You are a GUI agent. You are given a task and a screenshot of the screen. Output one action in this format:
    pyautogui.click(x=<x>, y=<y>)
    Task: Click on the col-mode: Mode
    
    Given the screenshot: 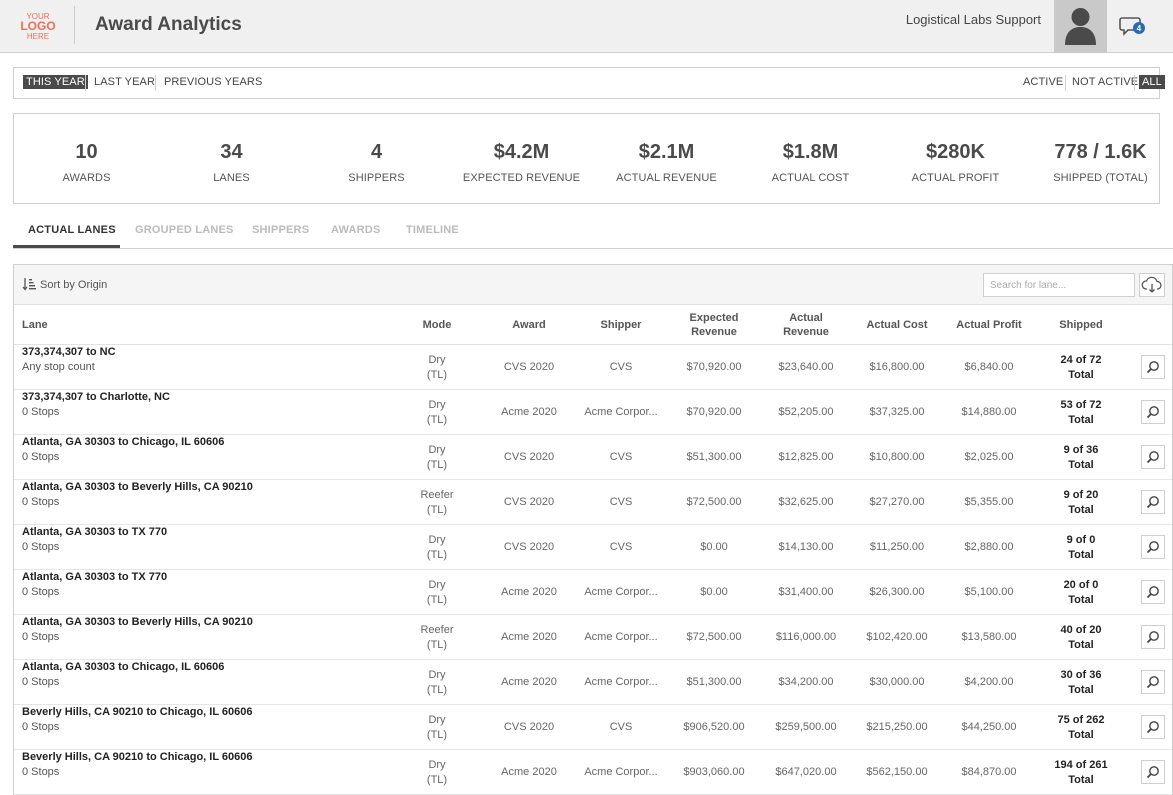 What is the action you would take?
    pyautogui.click(x=437, y=325)
    